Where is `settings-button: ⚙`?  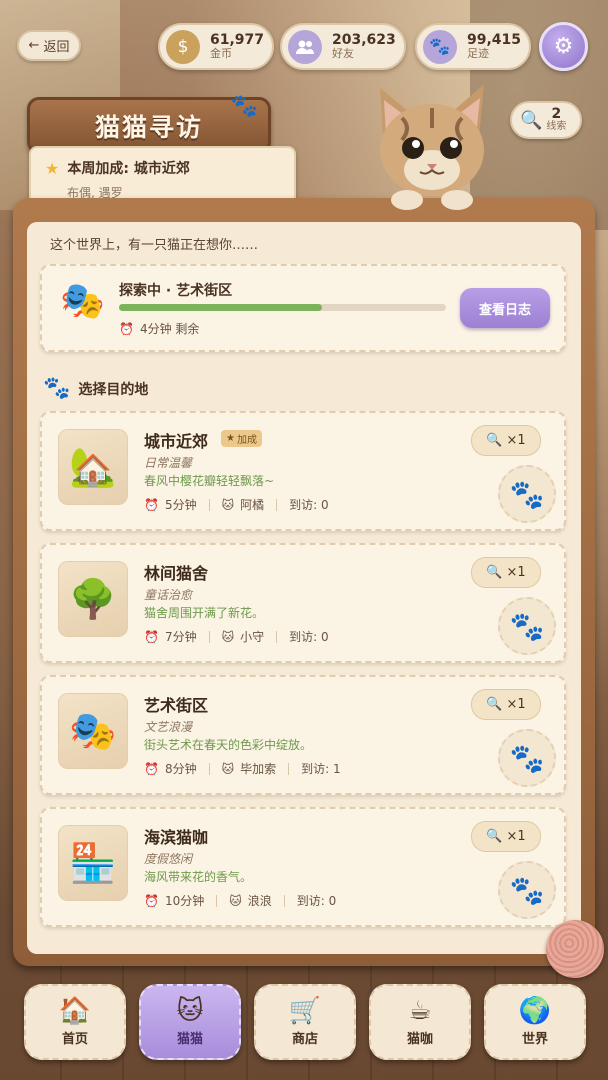
settings-button: ⚙ is located at coordinates (563, 46).